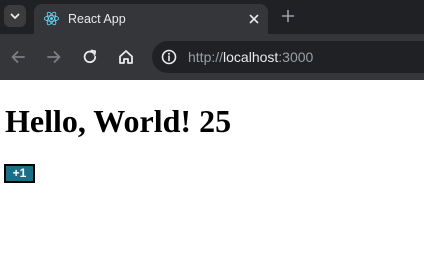 The height and width of the screenshot is (256, 424). I want to click on url-scheme: http://, so click(206, 57).